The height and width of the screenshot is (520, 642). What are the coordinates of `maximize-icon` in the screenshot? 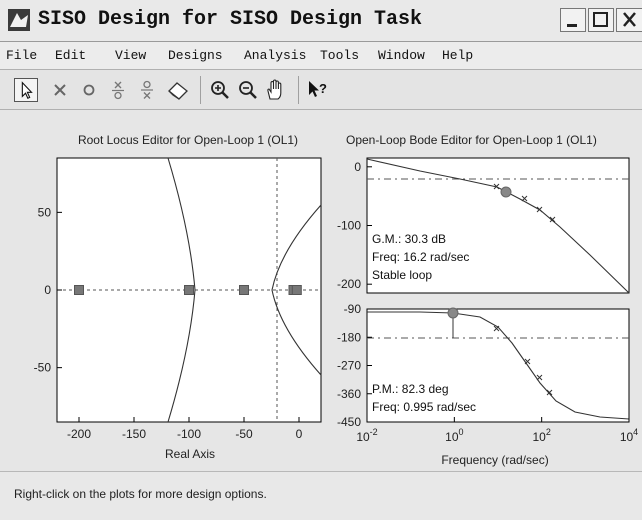 It's located at (600, 19).